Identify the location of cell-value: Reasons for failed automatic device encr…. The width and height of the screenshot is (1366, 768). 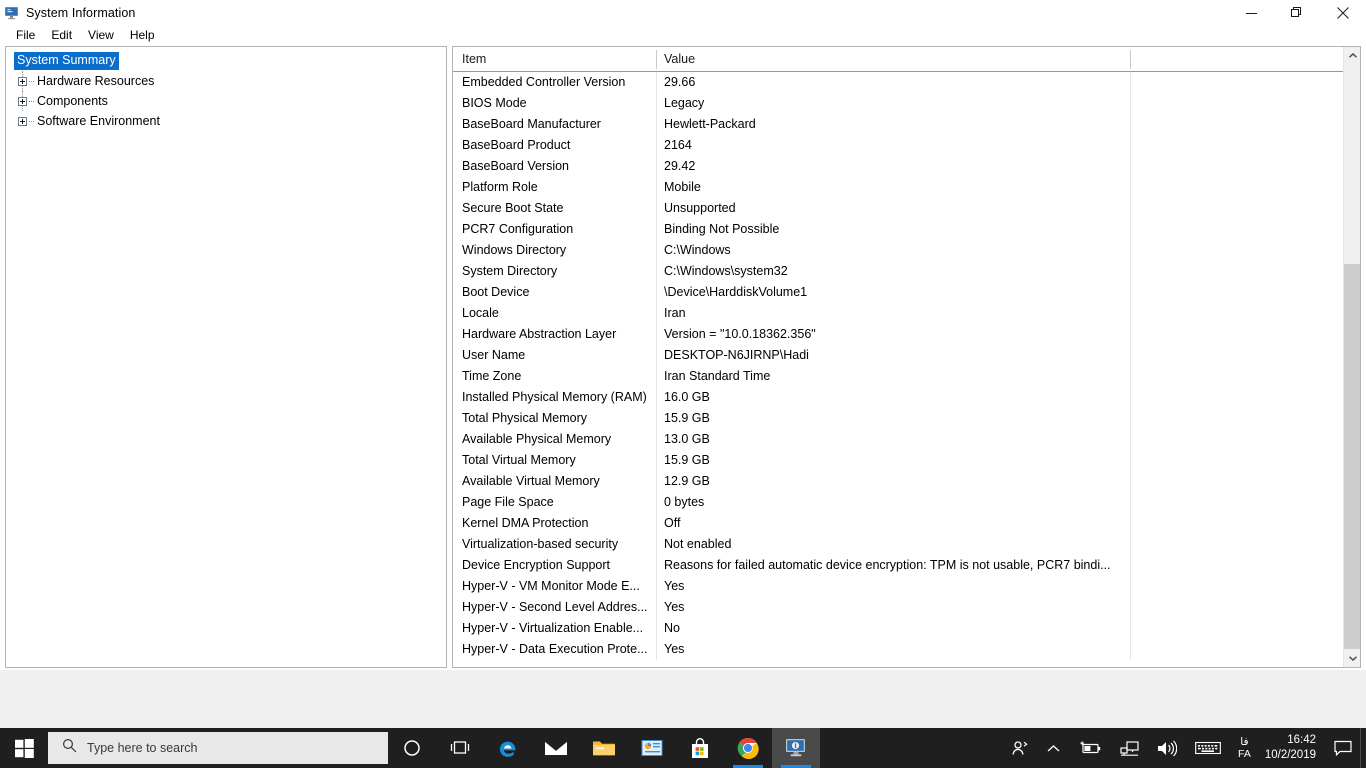
(887, 565).